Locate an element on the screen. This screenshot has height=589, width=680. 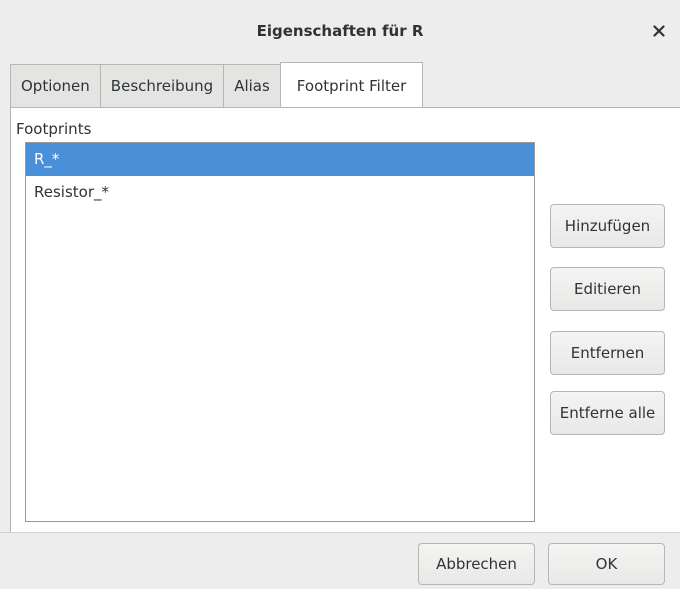
add-button: Hinzufügen is located at coordinates (607, 226).